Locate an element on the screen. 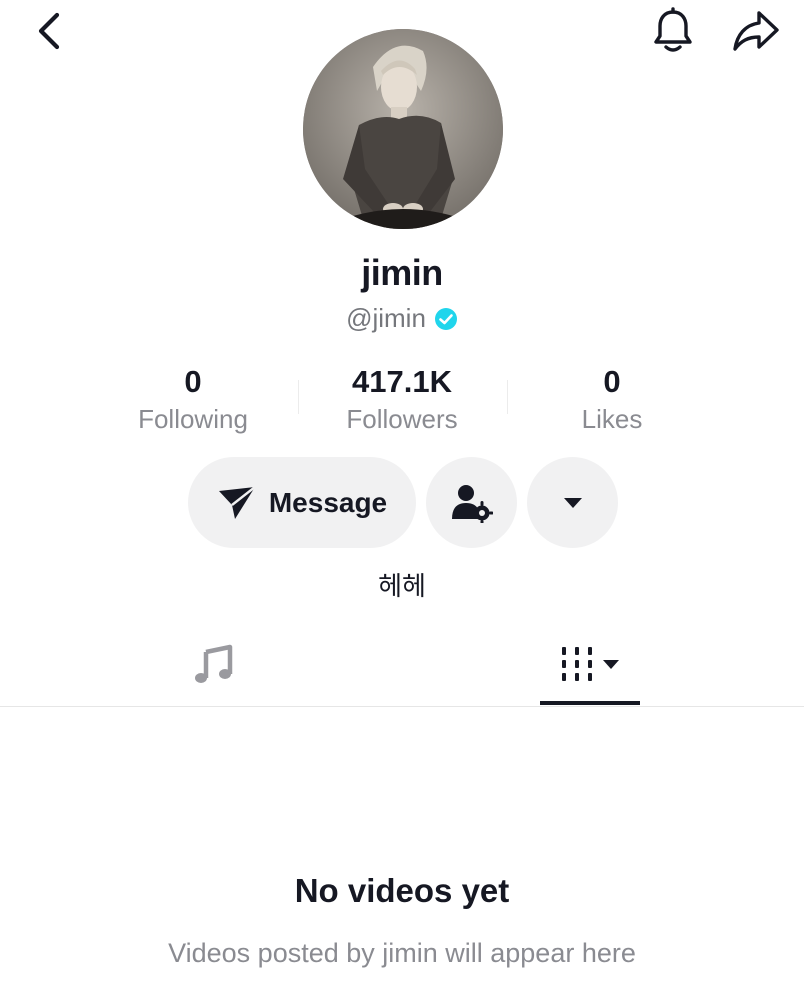 The height and width of the screenshot is (1006, 804). avatar is located at coordinates (403, 129).